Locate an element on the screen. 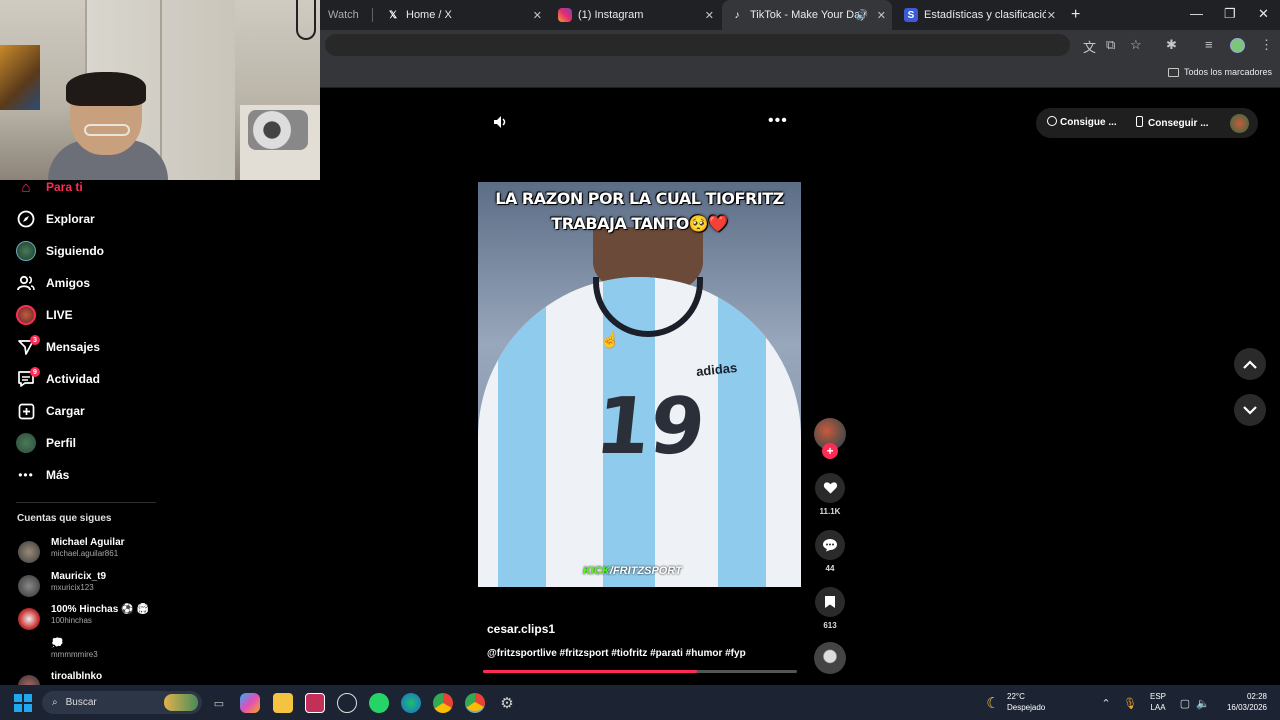  following-item: Mauricix_t9 mxuricix123 is located at coordinates (88, 586).